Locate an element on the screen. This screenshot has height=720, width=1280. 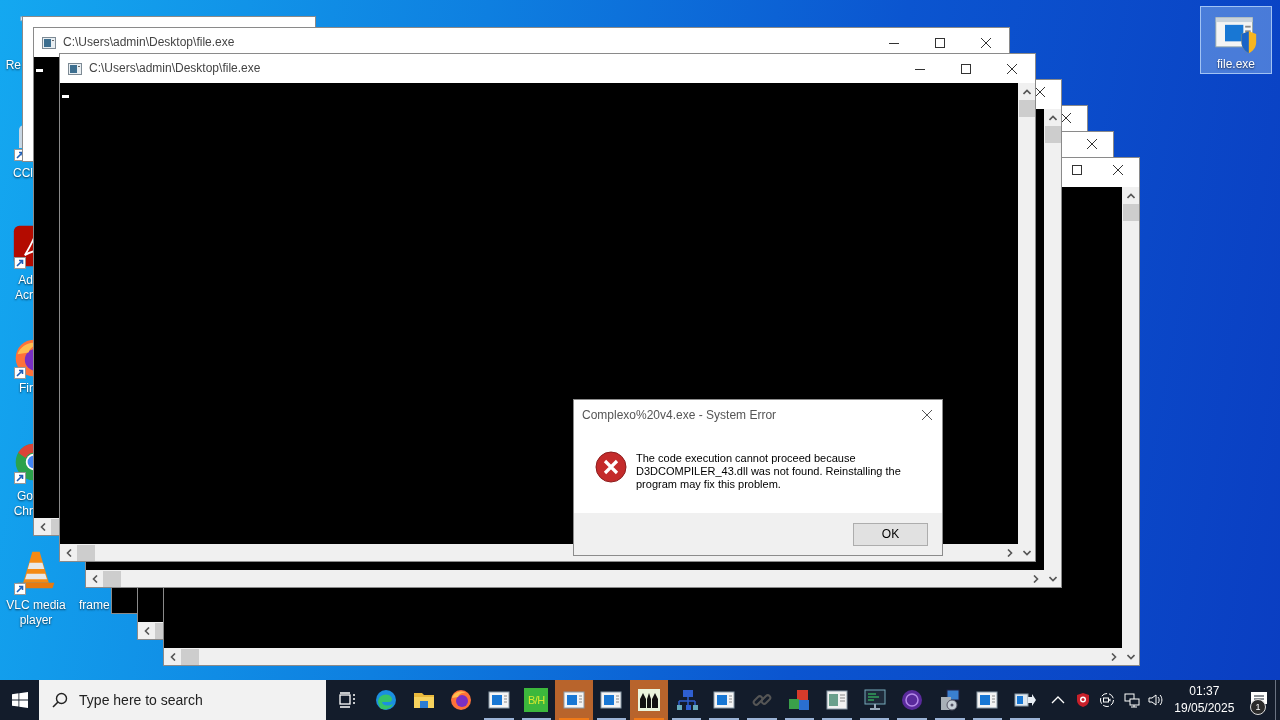
icon-label: Fir is located at coordinates (16, 388).